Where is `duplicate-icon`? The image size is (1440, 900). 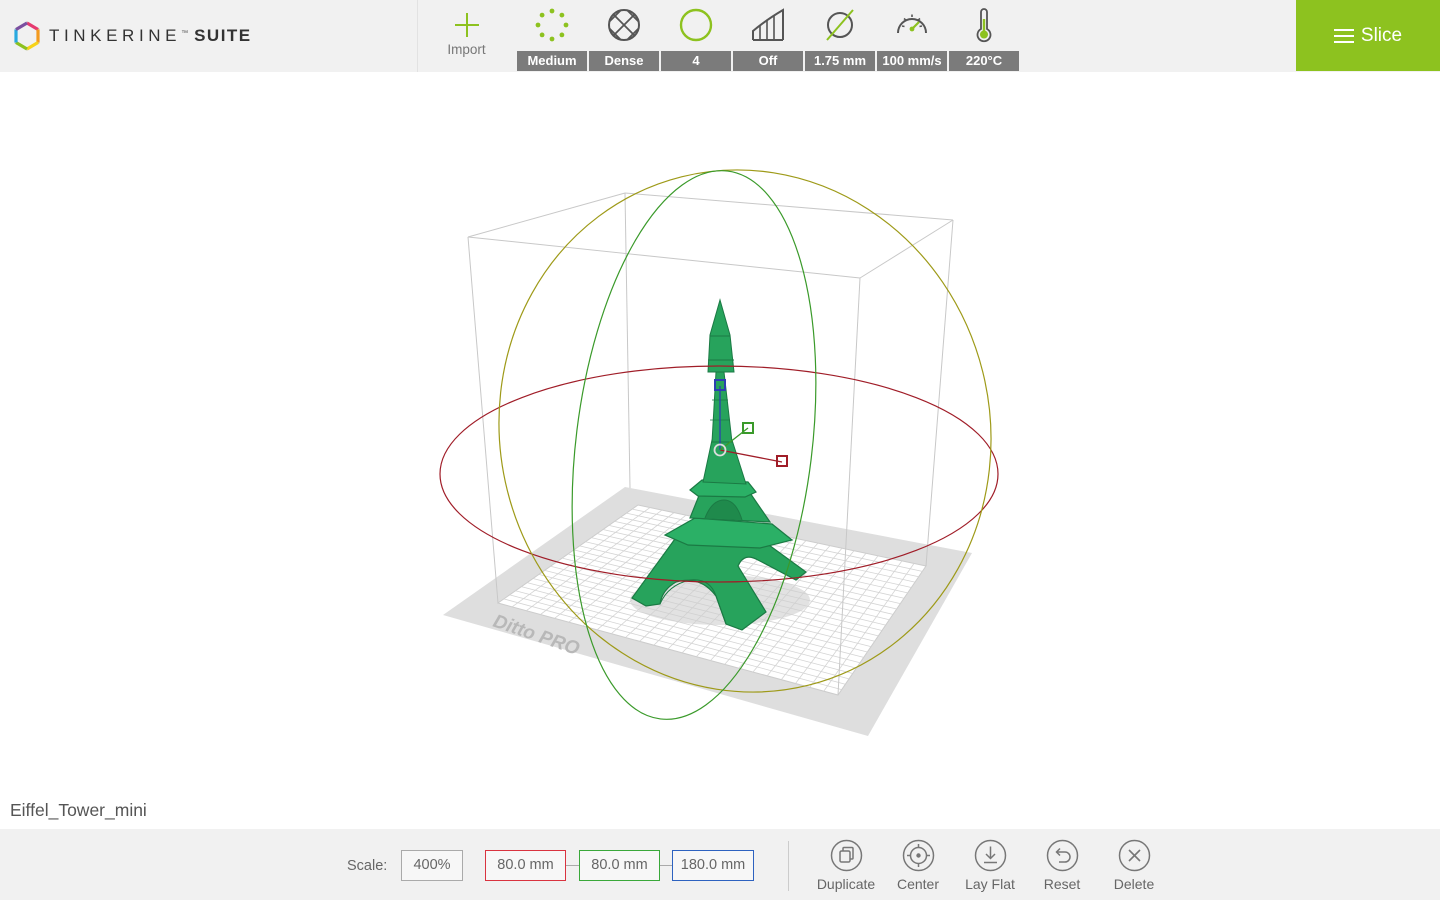 duplicate-icon is located at coordinates (846, 855).